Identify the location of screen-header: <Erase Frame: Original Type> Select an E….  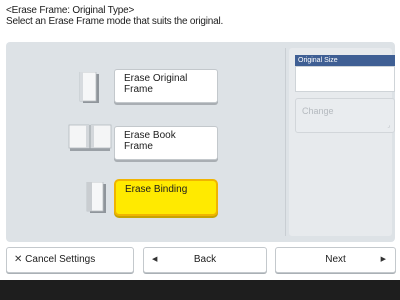
(201, 16).